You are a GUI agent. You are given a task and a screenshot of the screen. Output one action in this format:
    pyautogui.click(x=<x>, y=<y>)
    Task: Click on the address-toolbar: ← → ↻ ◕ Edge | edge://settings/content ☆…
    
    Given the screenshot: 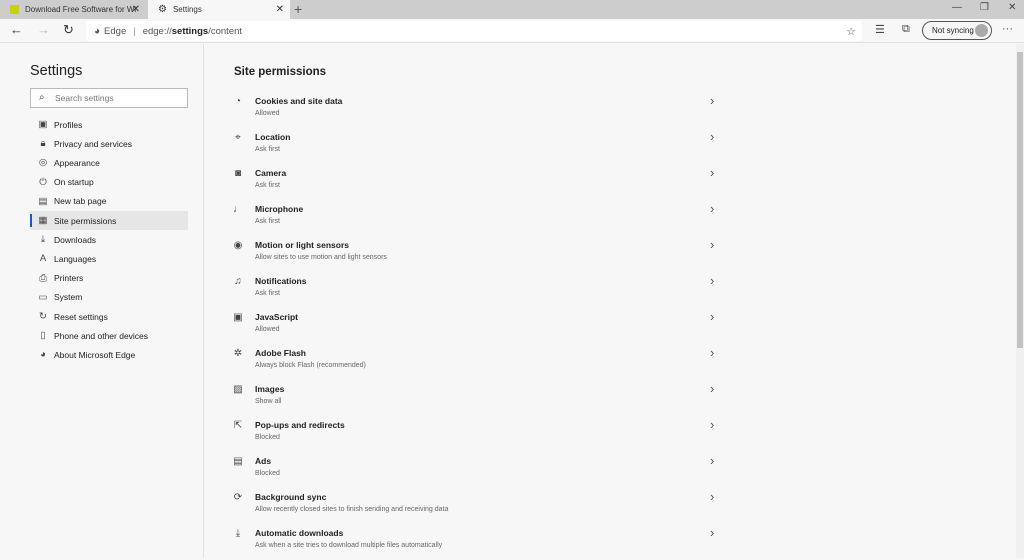 What is the action you would take?
    pyautogui.click(x=512, y=31)
    